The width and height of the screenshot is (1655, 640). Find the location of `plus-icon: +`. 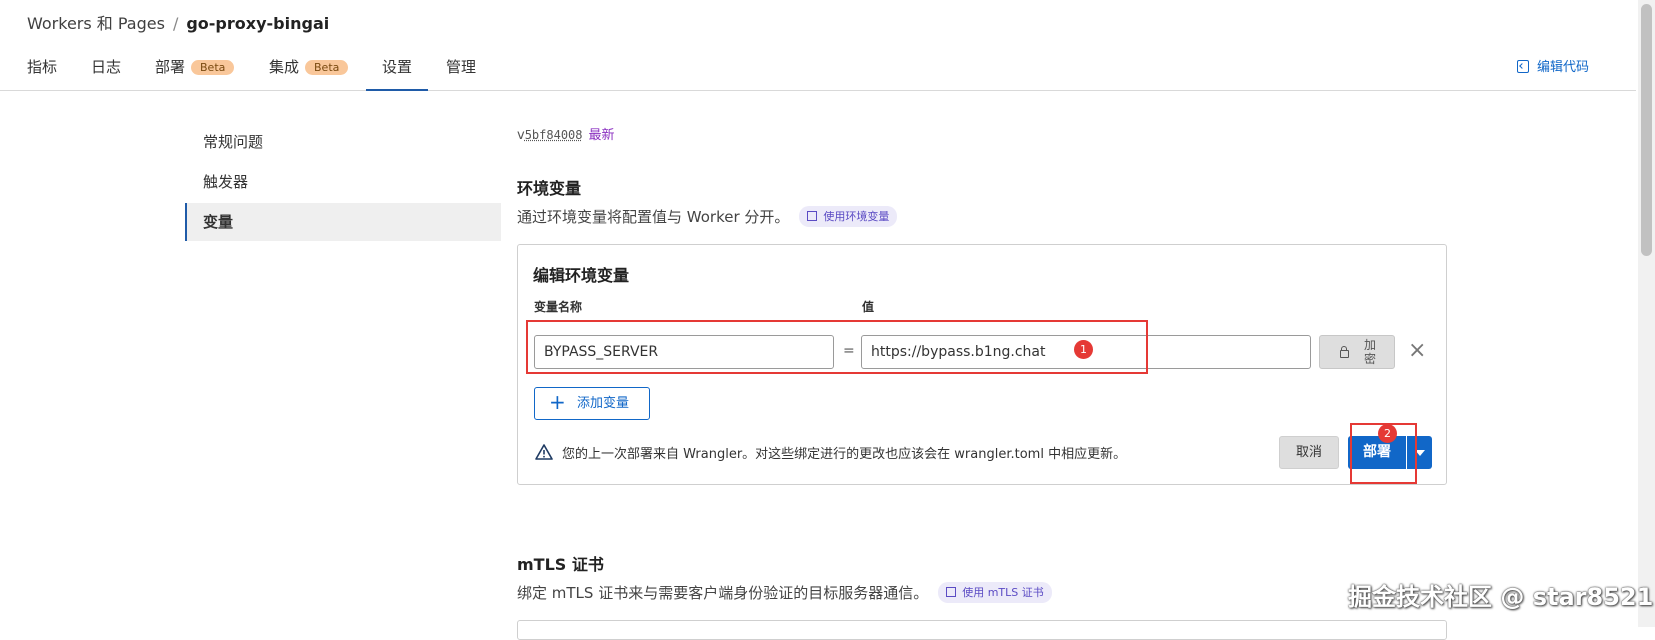

plus-icon: + is located at coordinates (557, 402).